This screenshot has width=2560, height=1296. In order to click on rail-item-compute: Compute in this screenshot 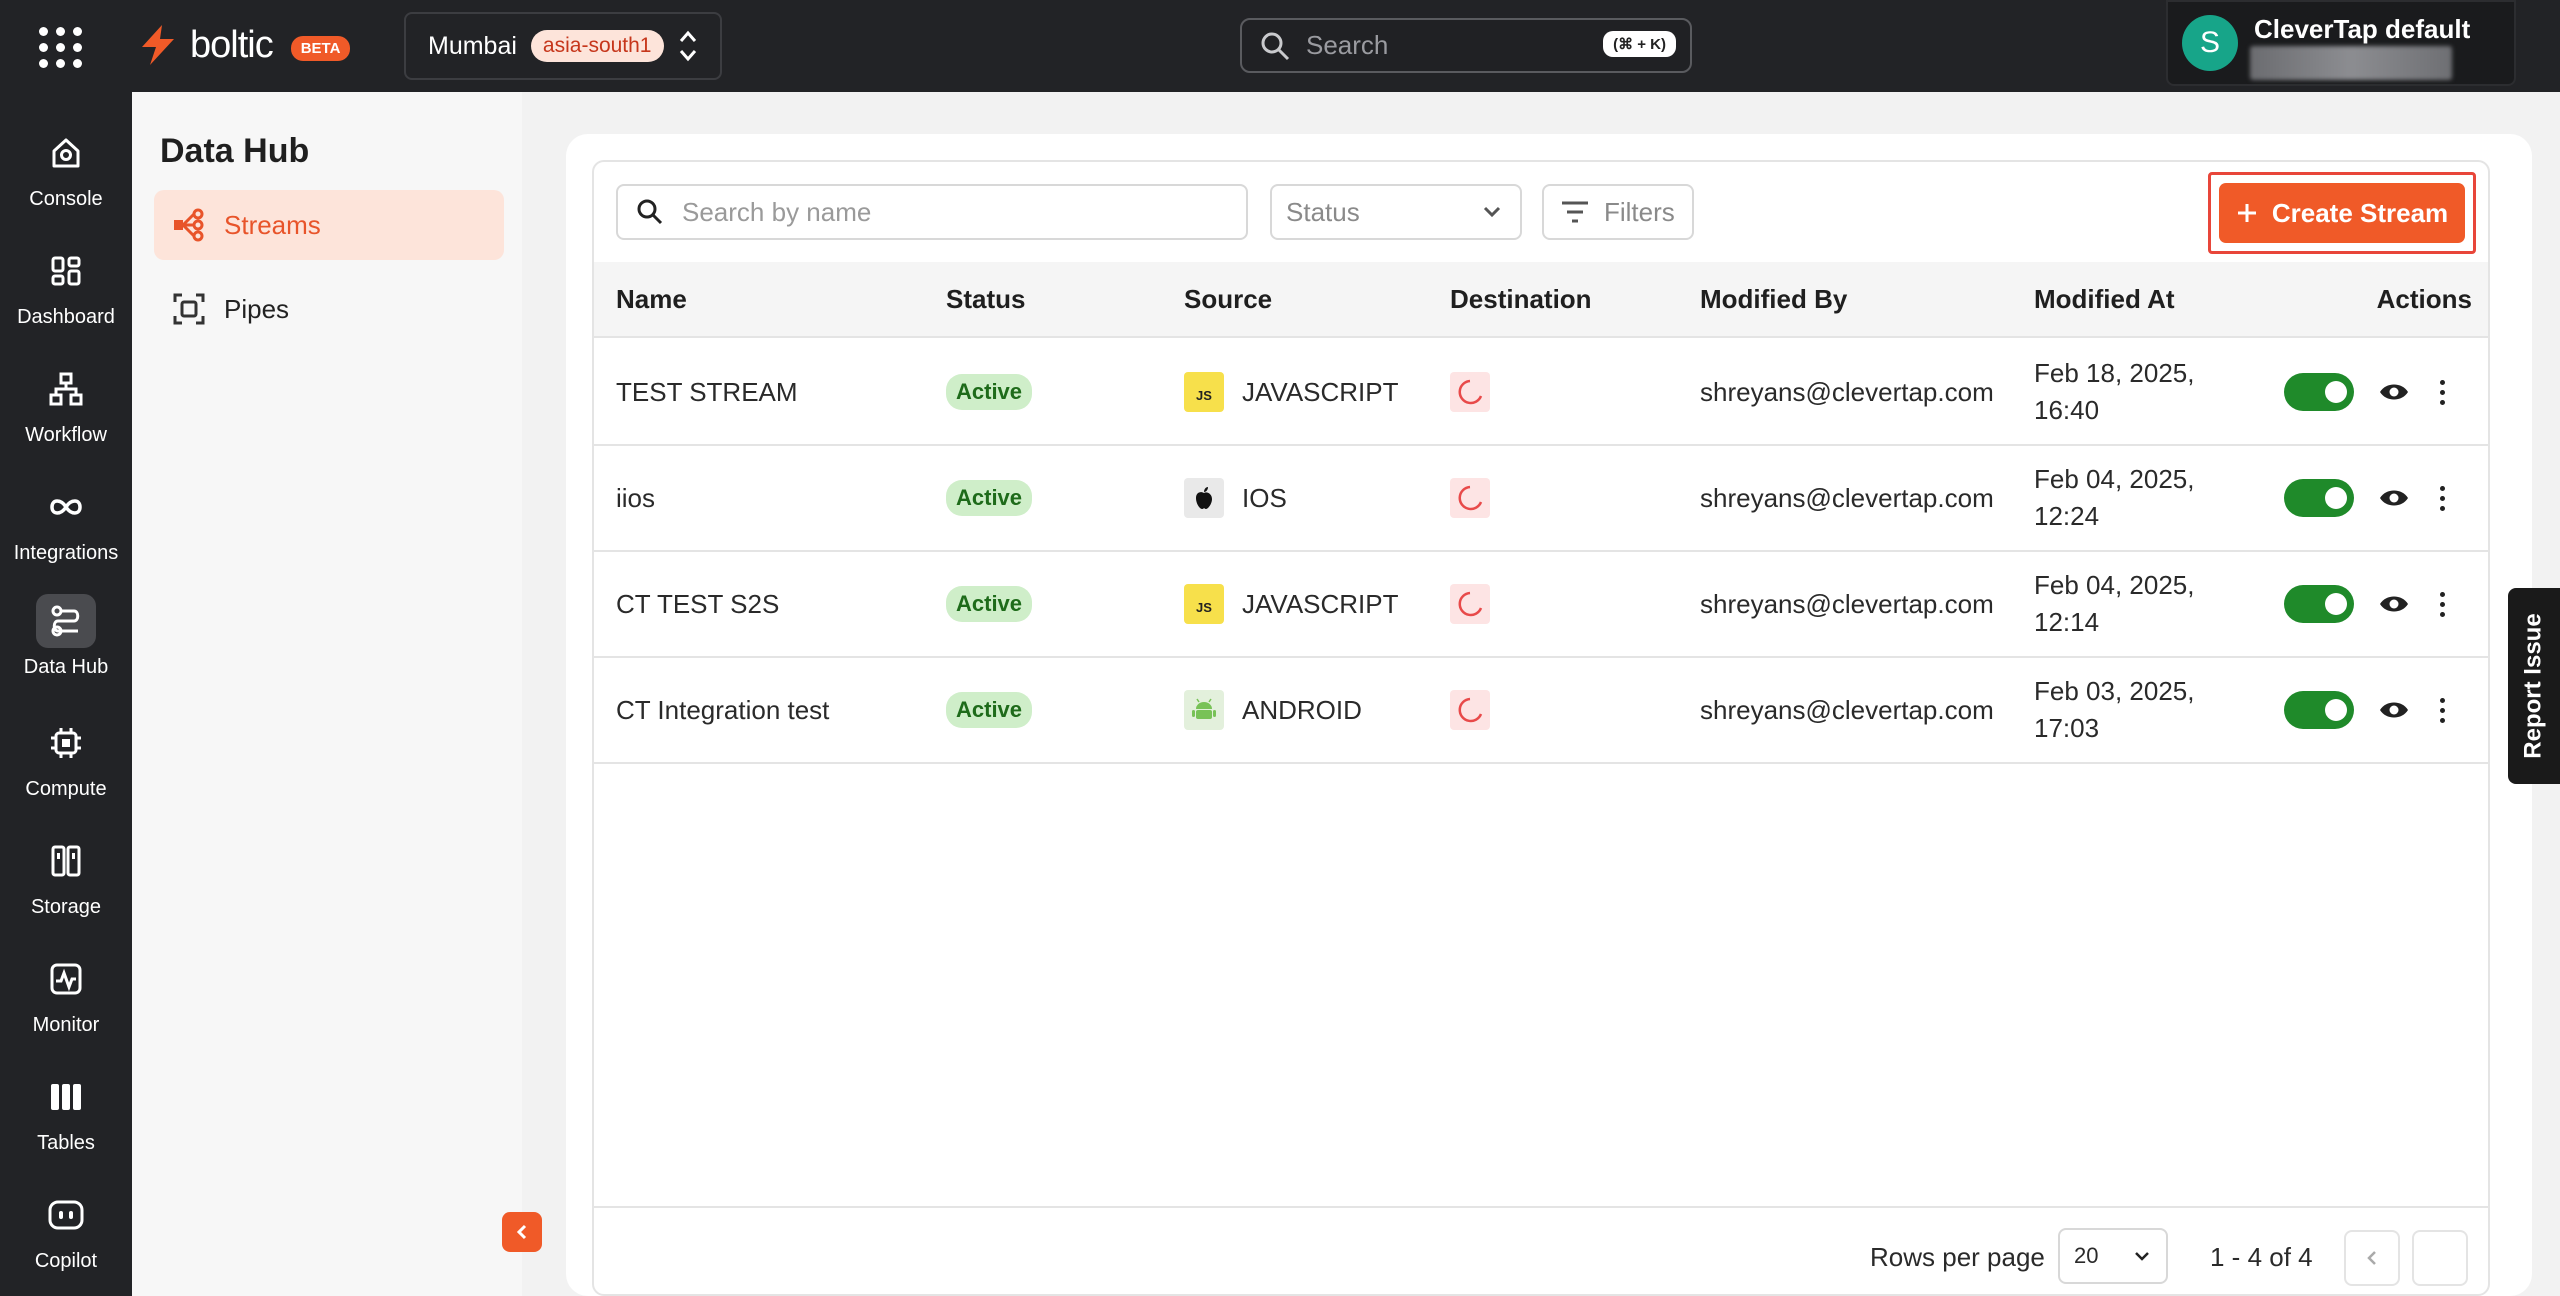, I will do `click(66, 766)`.